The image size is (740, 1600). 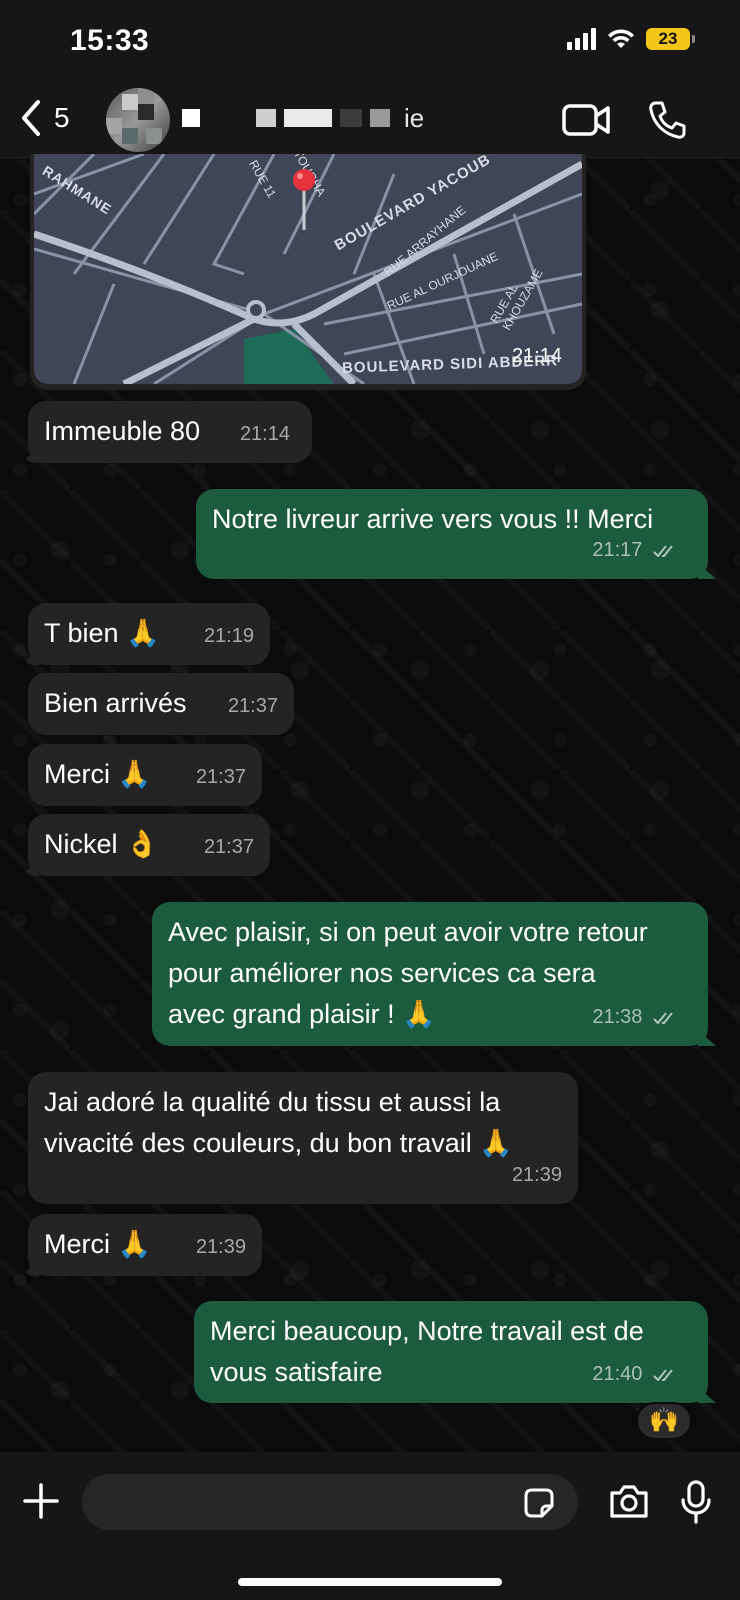 What do you see at coordinates (370, 1582) in the screenshot?
I see `home-indicator` at bounding box center [370, 1582].